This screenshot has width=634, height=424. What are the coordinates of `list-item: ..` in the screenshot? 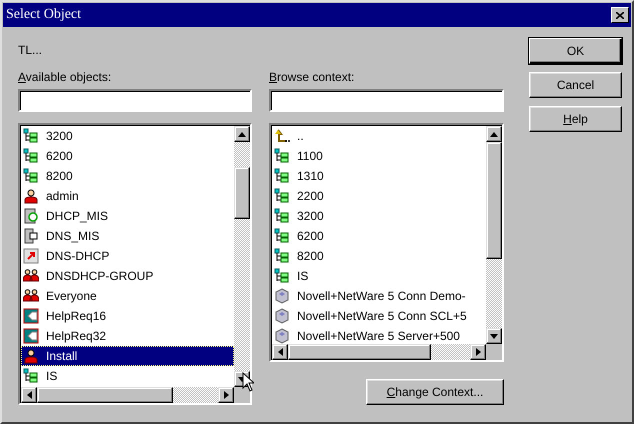 It's located at (379, 136).